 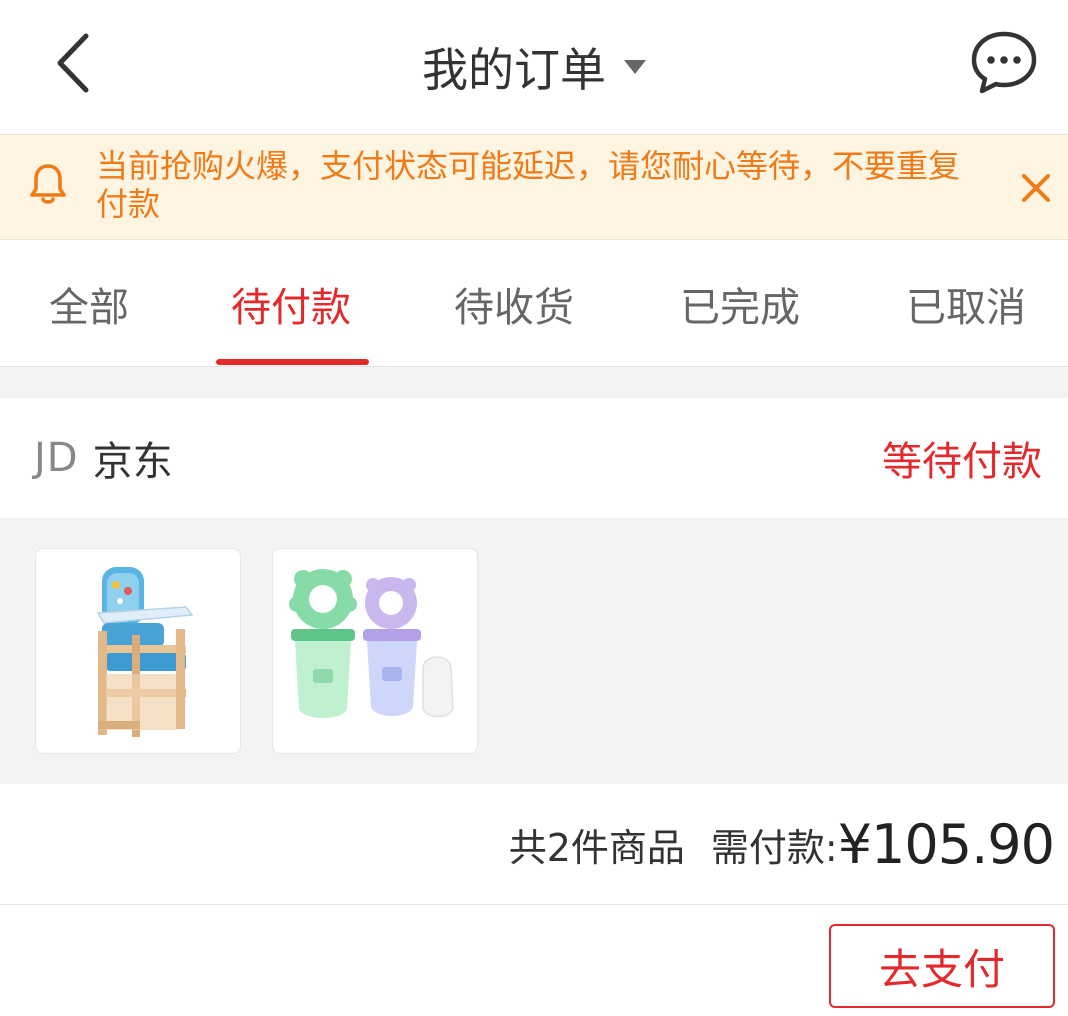 I want to click on chevron-left-icon, so click(x=73, y=63).